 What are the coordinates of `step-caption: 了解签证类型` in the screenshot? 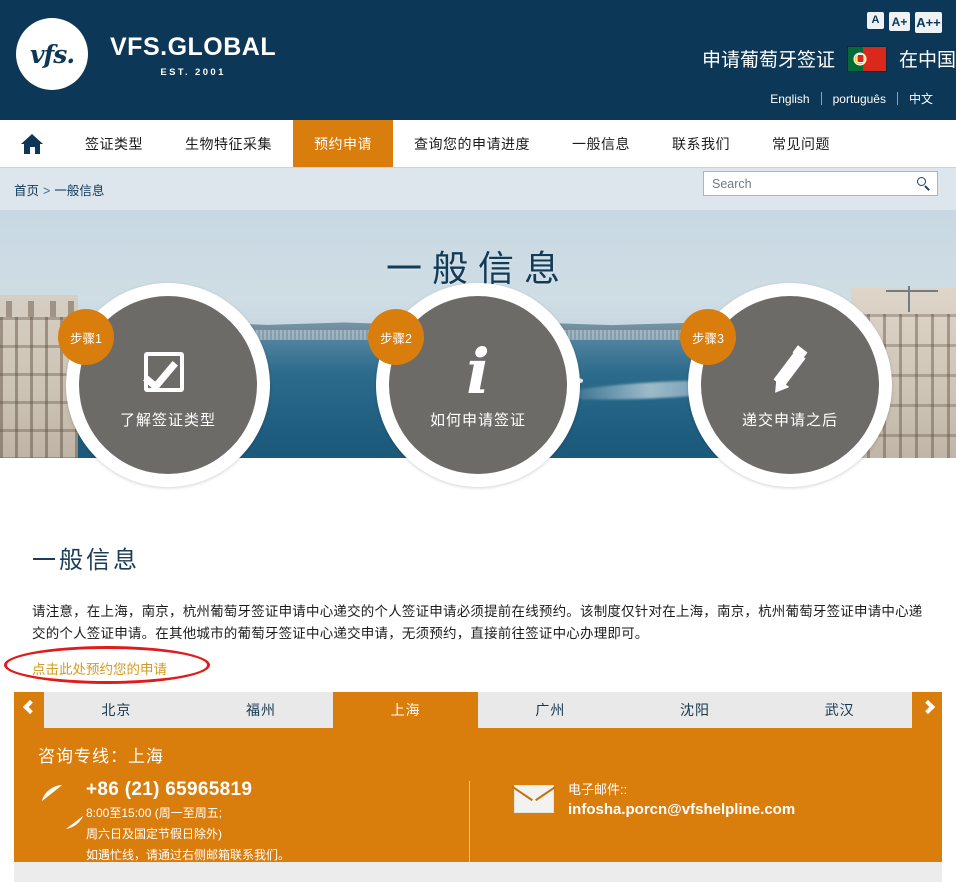 It's located at (167, 420).